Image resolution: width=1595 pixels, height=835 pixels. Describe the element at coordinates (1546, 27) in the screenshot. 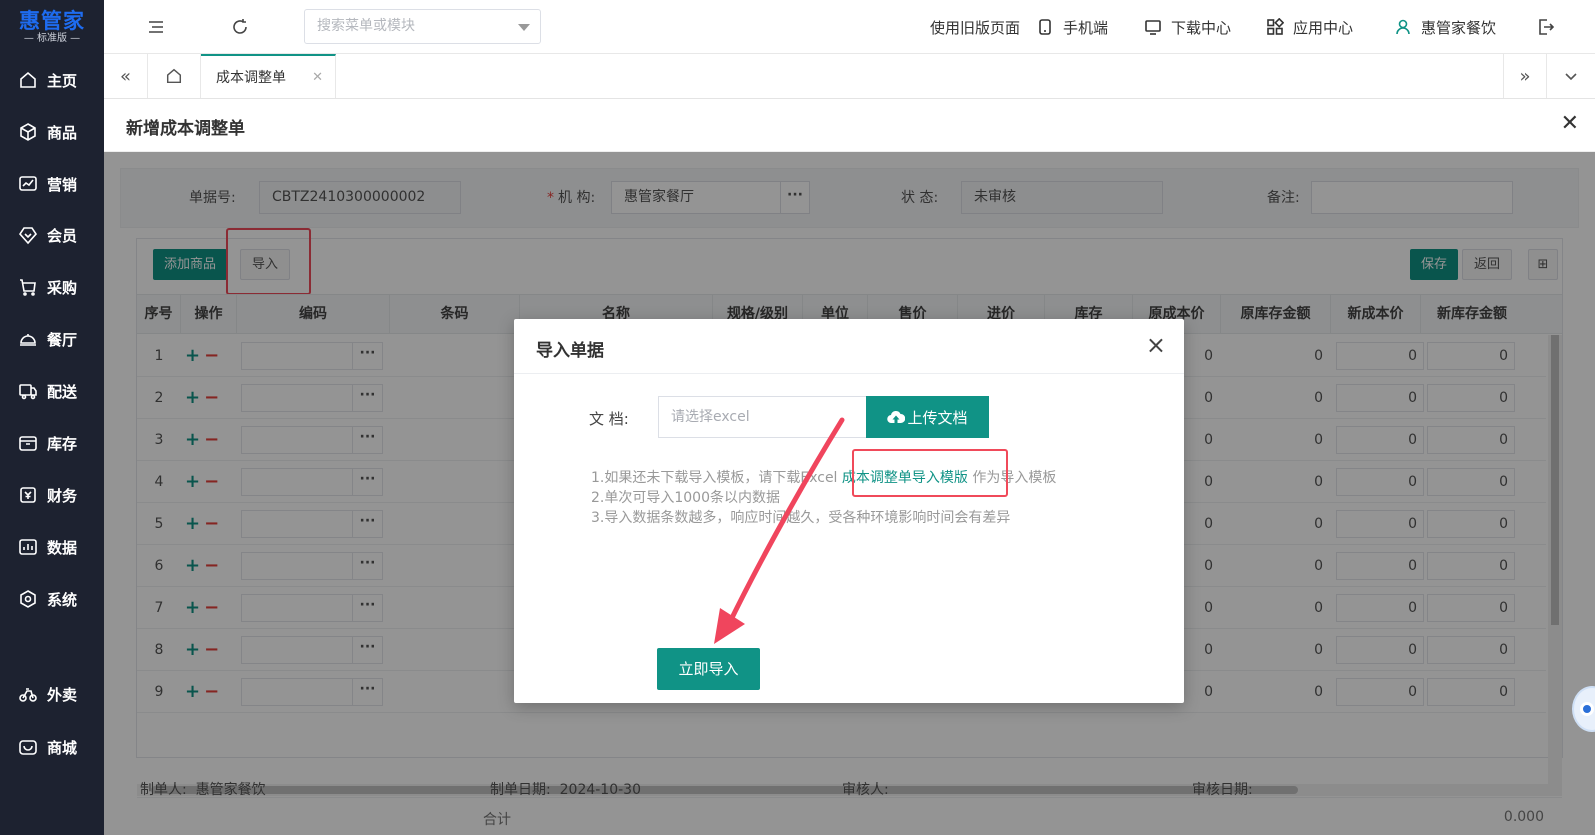

I see `logout-icon` at that location.